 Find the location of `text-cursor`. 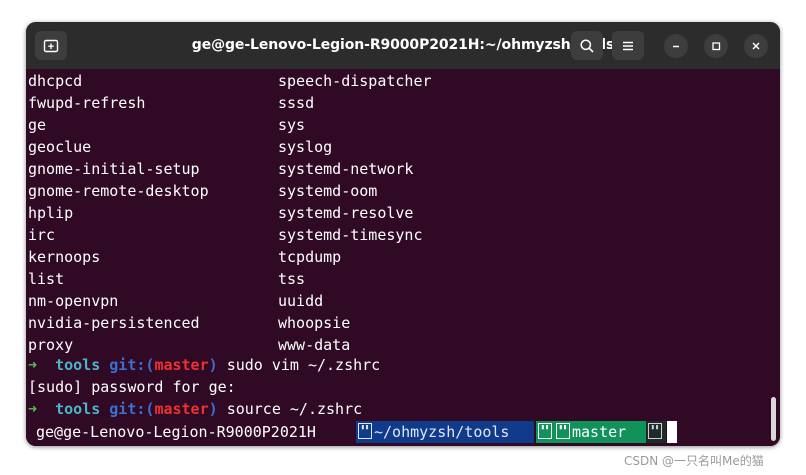

text-cursor is located at coordinates (672, 432).